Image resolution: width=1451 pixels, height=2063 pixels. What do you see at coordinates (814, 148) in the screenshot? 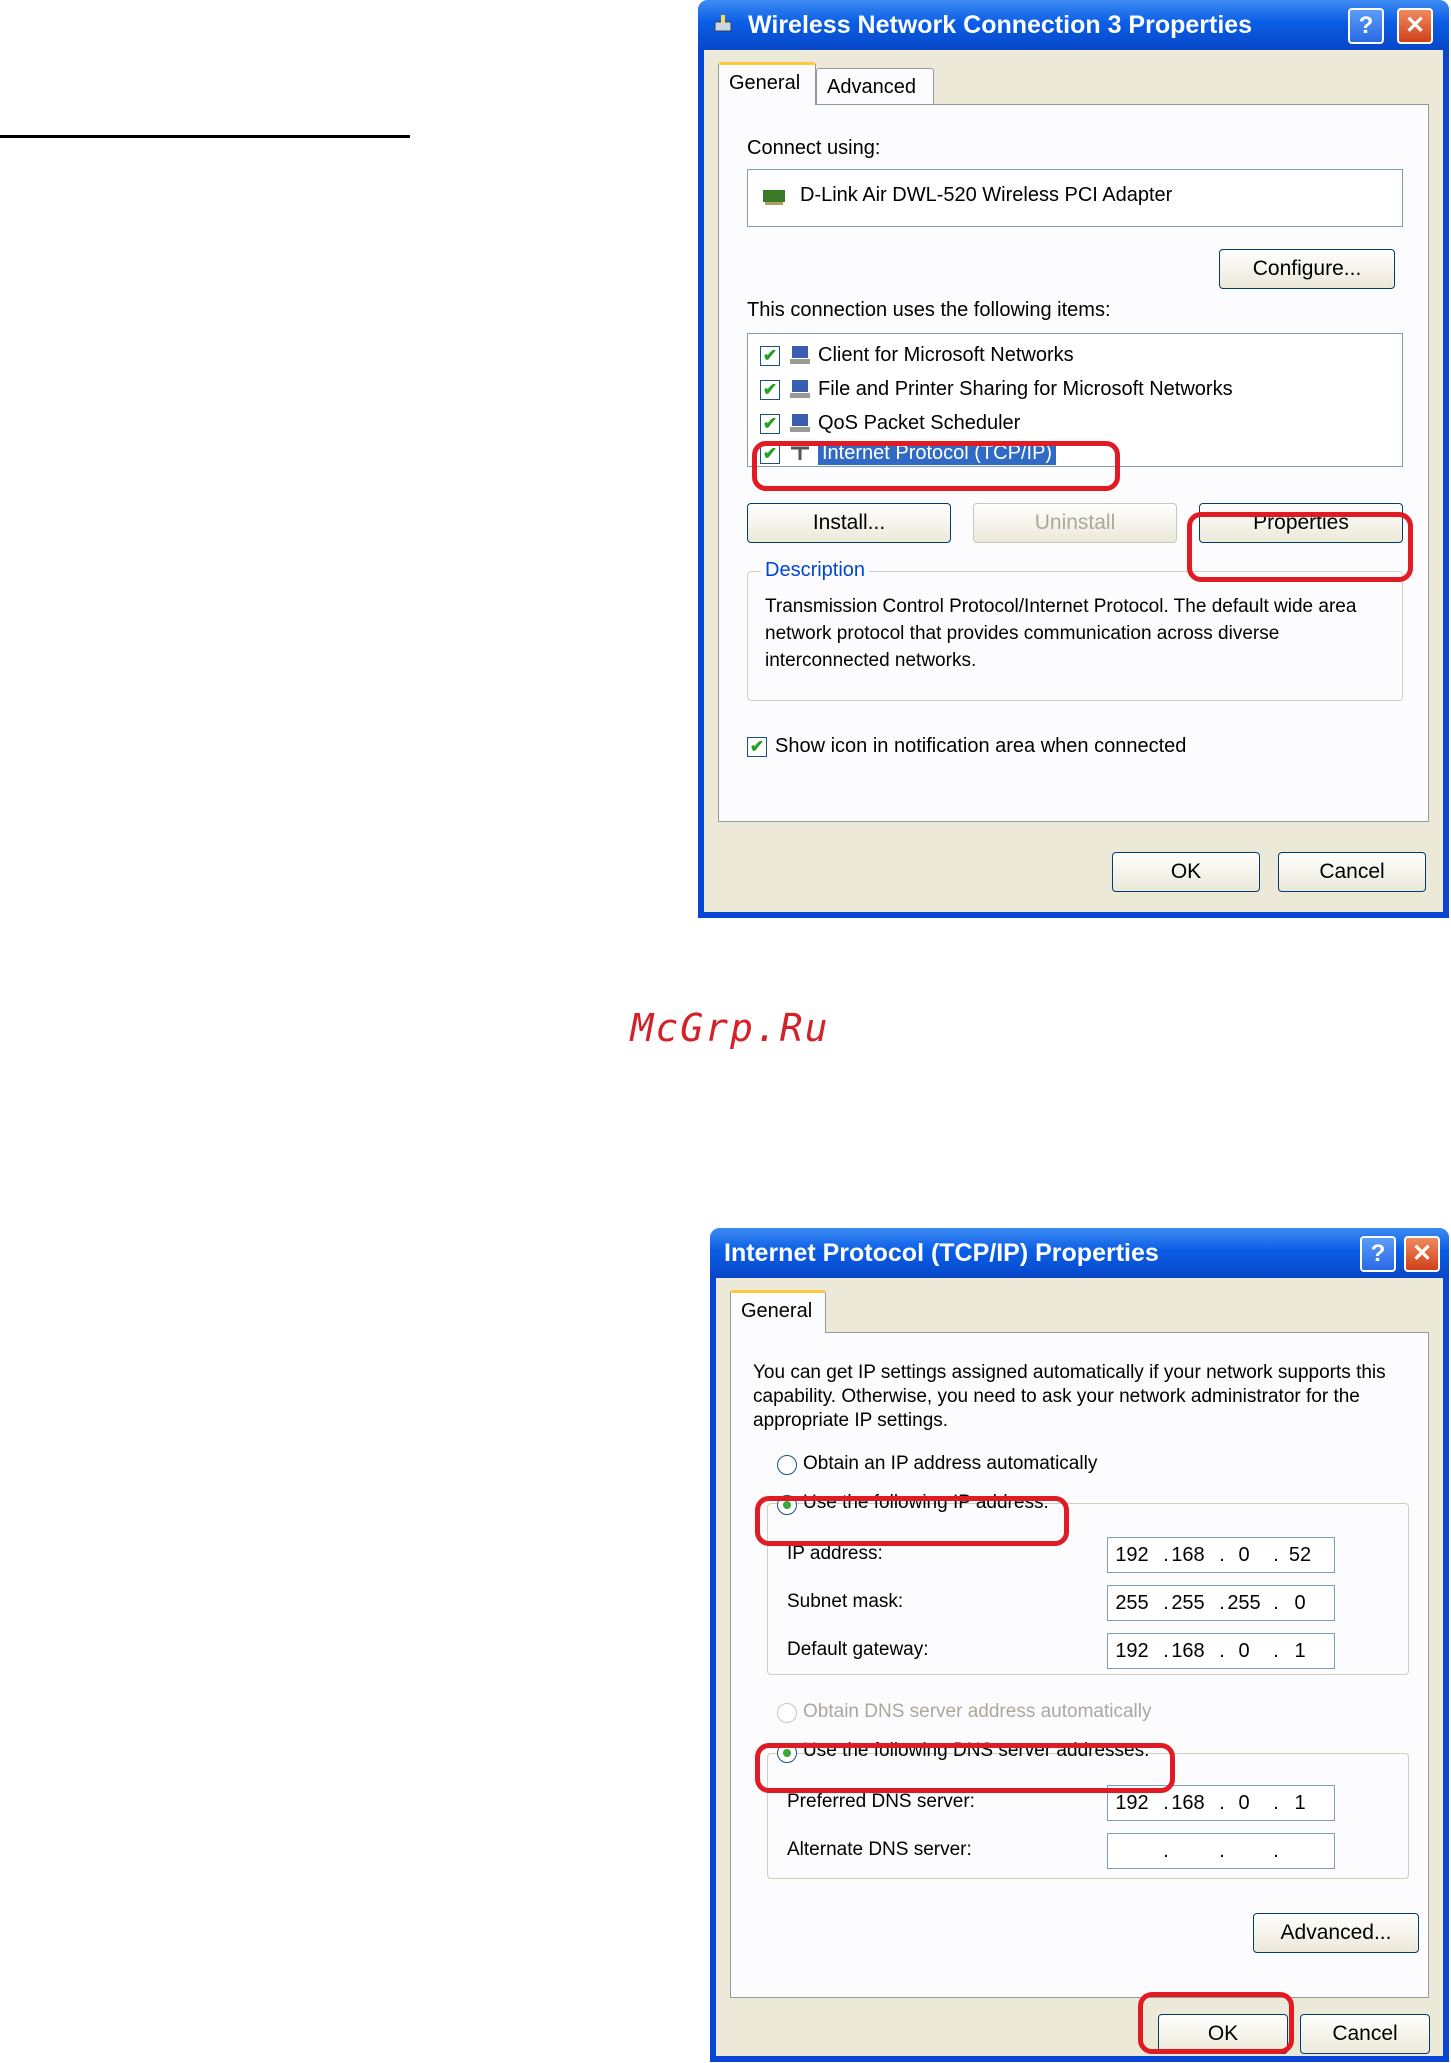
I see `connect-using-label: Connect using:` at bounding box center [814, 148].